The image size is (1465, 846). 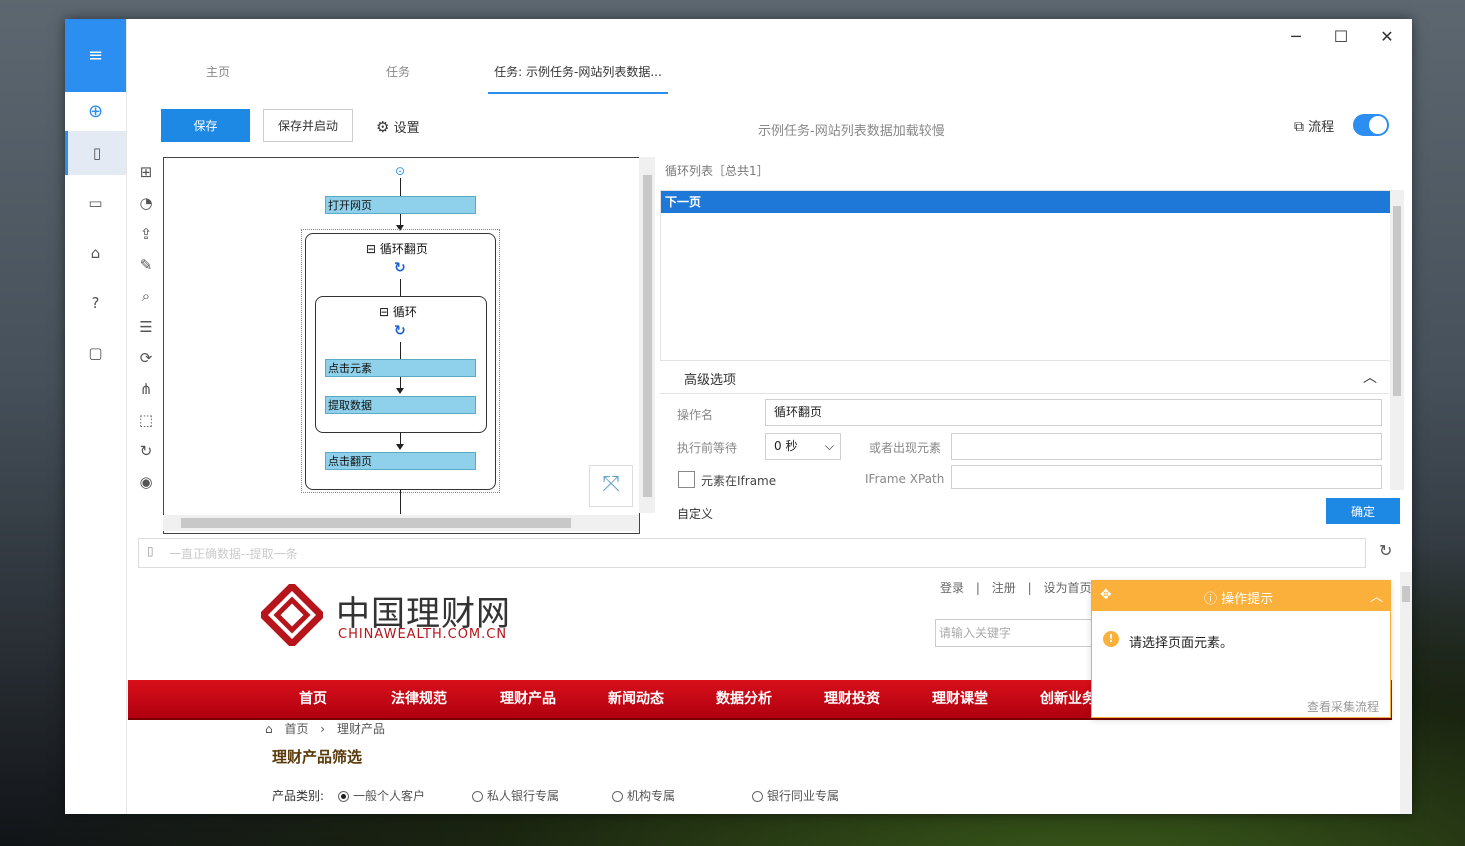 What do you see at coordinates (611, 486) in the screenshot?
I see `fit-view-icon: ⤧` at bounding box center [611, 486].